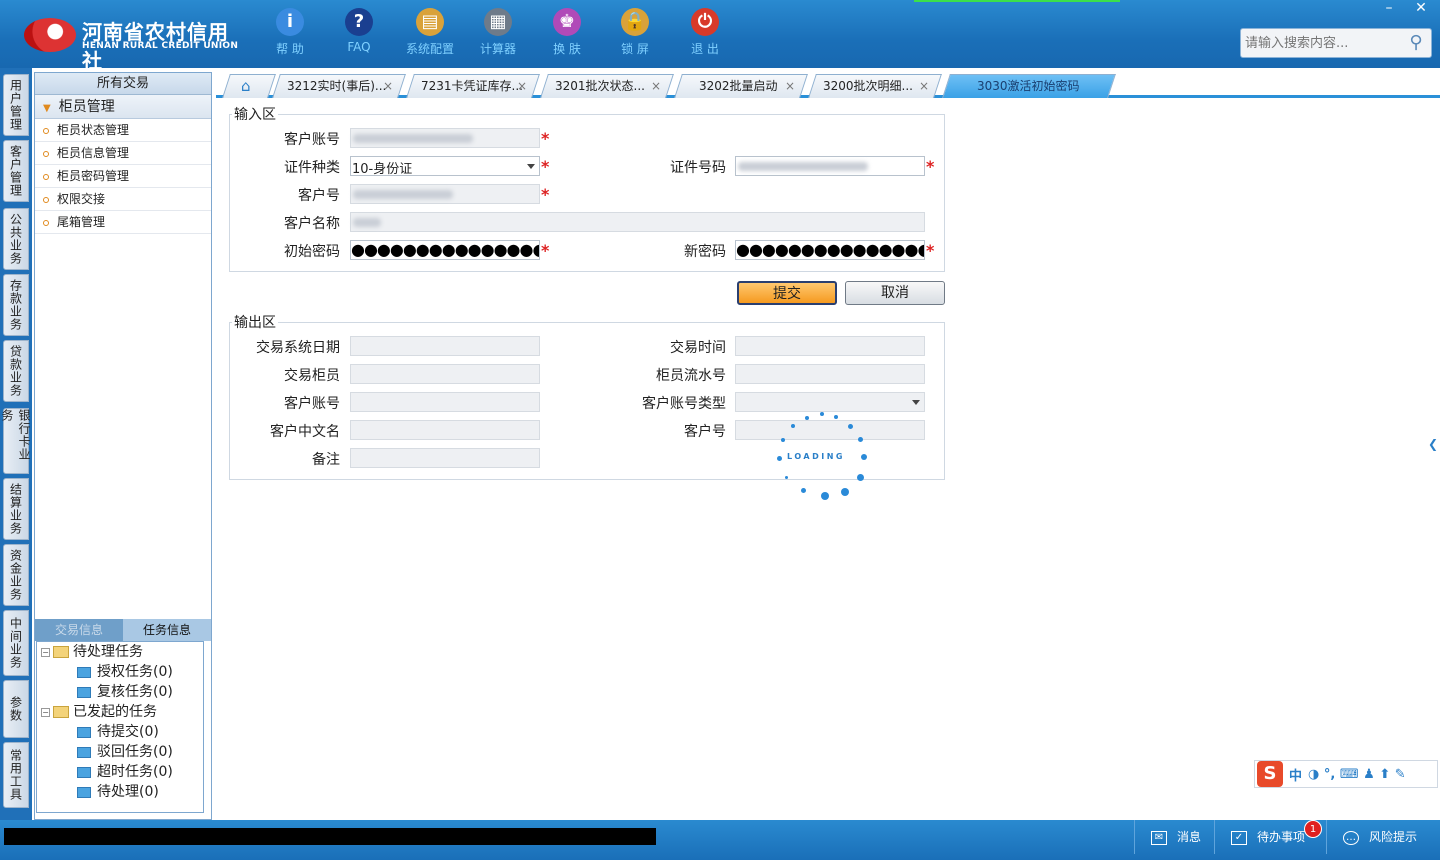 The image size is (1440, 860). I want to click on id-type-select: 10-身份证, so click(445, 166).